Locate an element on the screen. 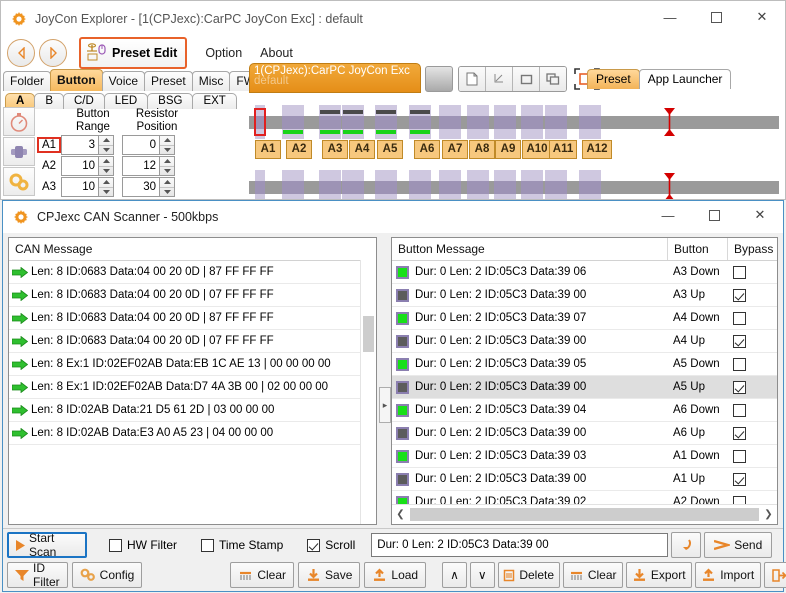 The height and width of the screenshot is (593, 786). button-message-row: Dur: 0 Len: 2 ID:05C3 Data:39 04 A6 Down is located at coordinates (584, 410).